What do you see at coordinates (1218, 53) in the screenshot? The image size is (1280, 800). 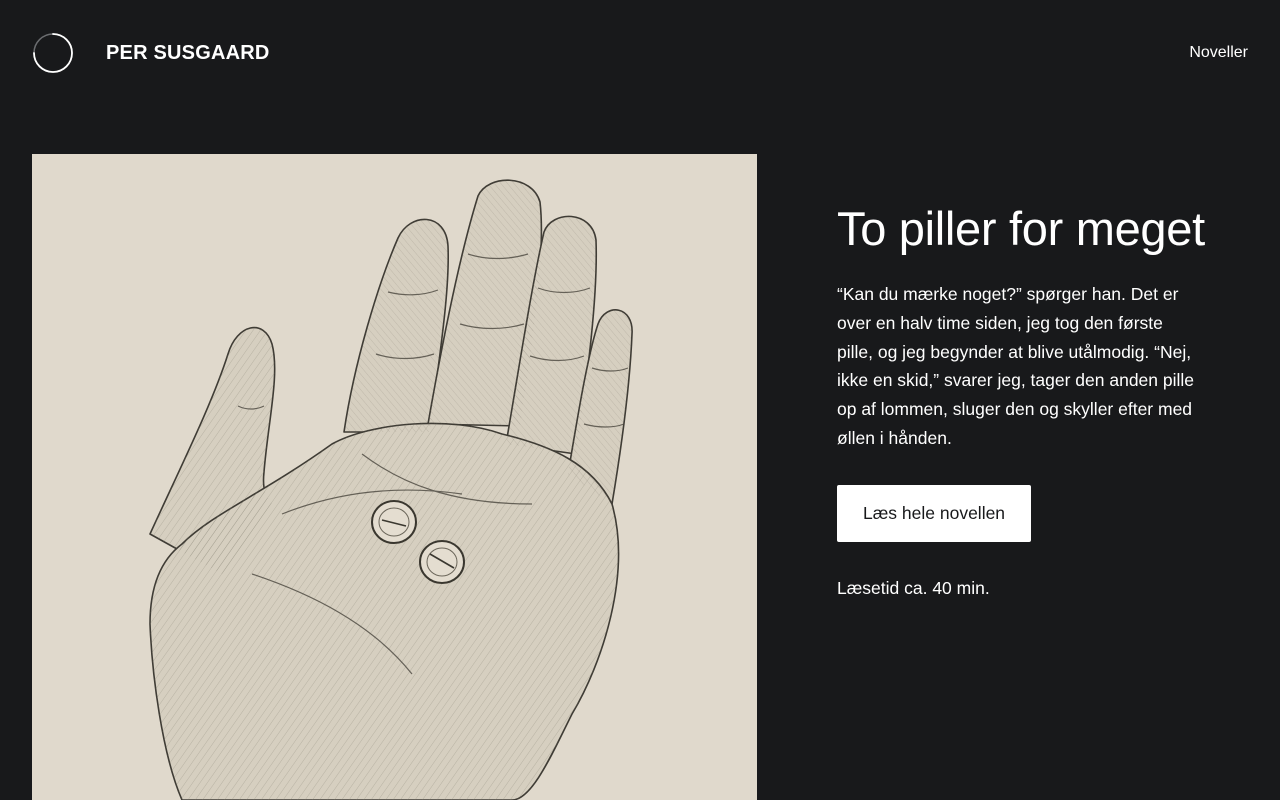 I see `nav-link-noveller: Noveller` at bounding box center [1218, 53].